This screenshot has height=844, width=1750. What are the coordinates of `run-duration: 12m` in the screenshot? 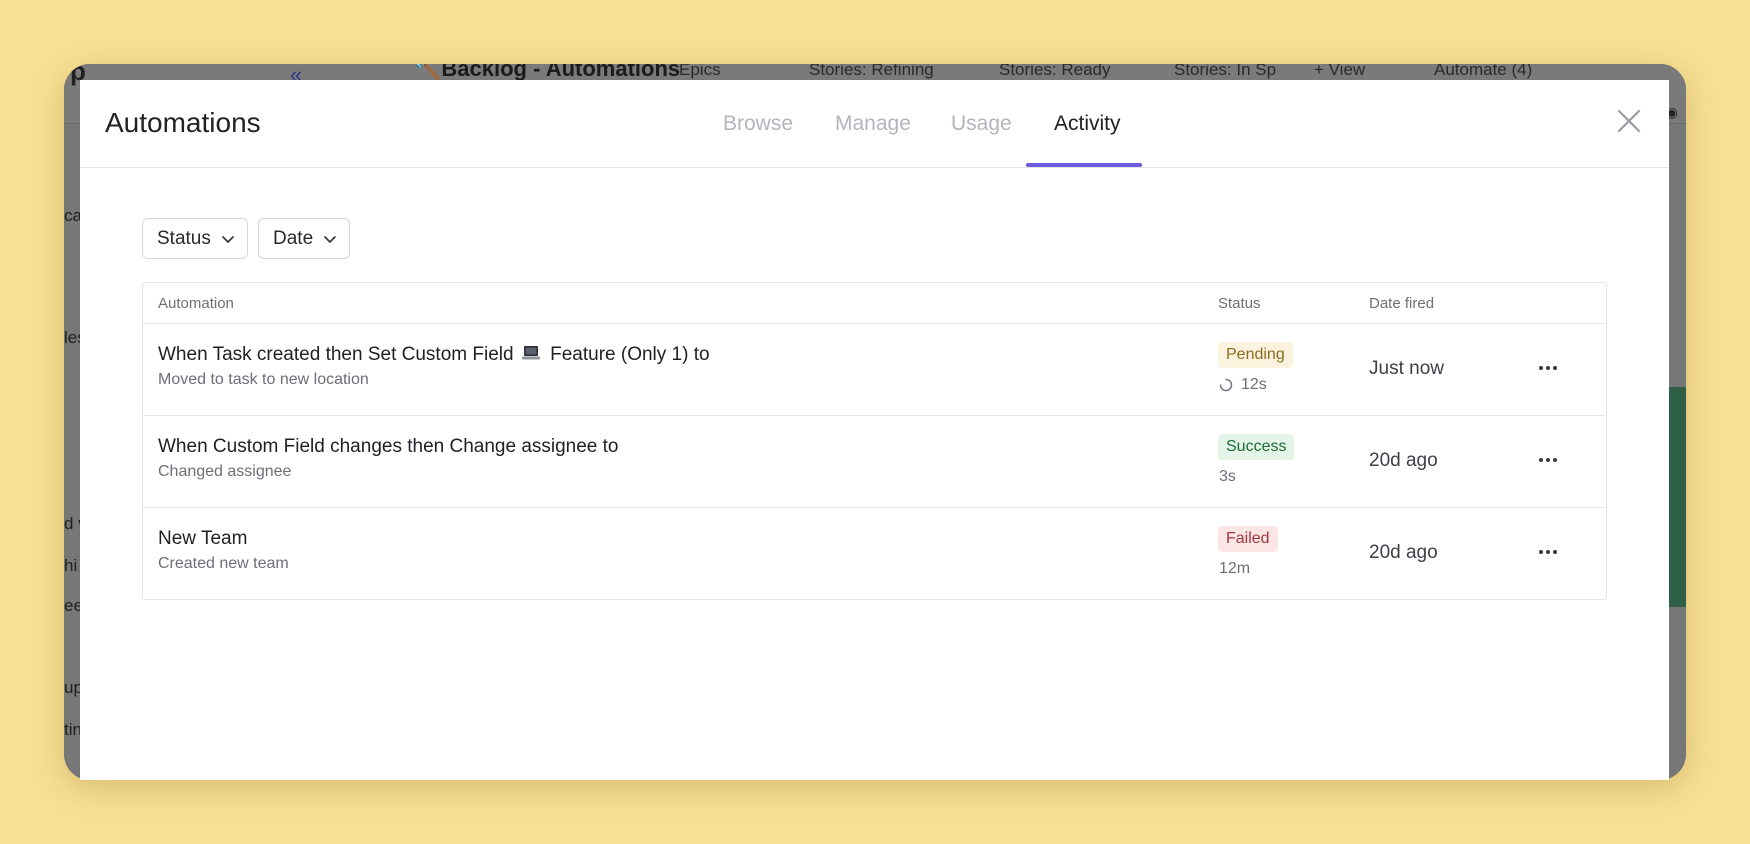 It's located at (1235, 568).